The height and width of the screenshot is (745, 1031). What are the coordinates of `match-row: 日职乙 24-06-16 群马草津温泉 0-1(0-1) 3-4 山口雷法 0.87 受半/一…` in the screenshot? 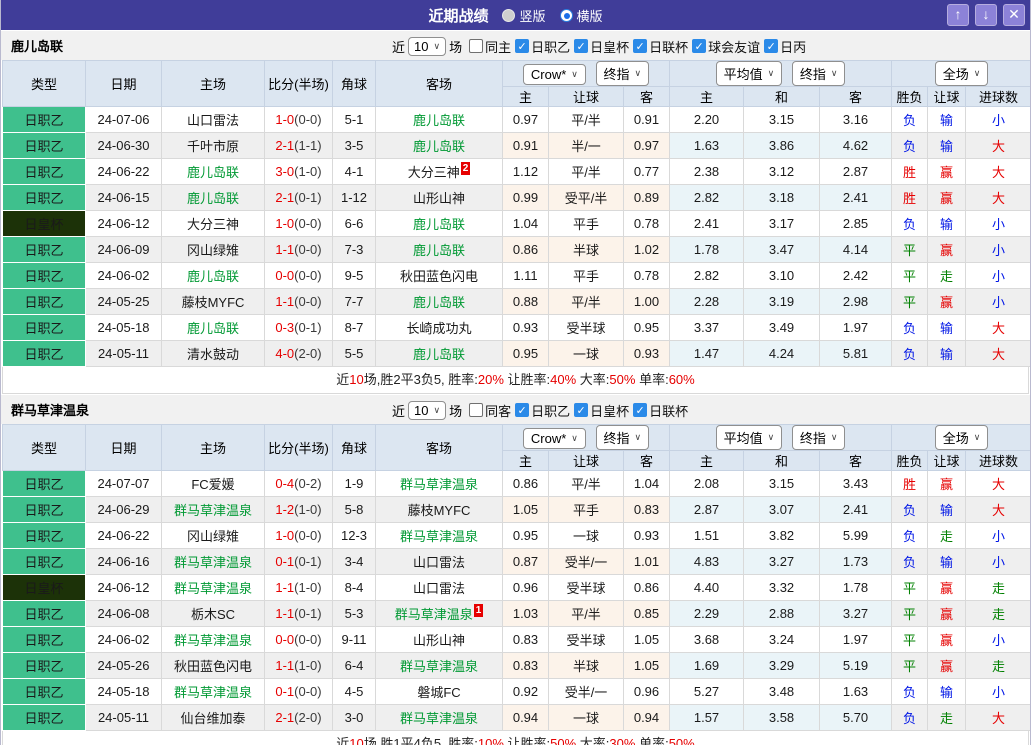 It's located at (516, 561).